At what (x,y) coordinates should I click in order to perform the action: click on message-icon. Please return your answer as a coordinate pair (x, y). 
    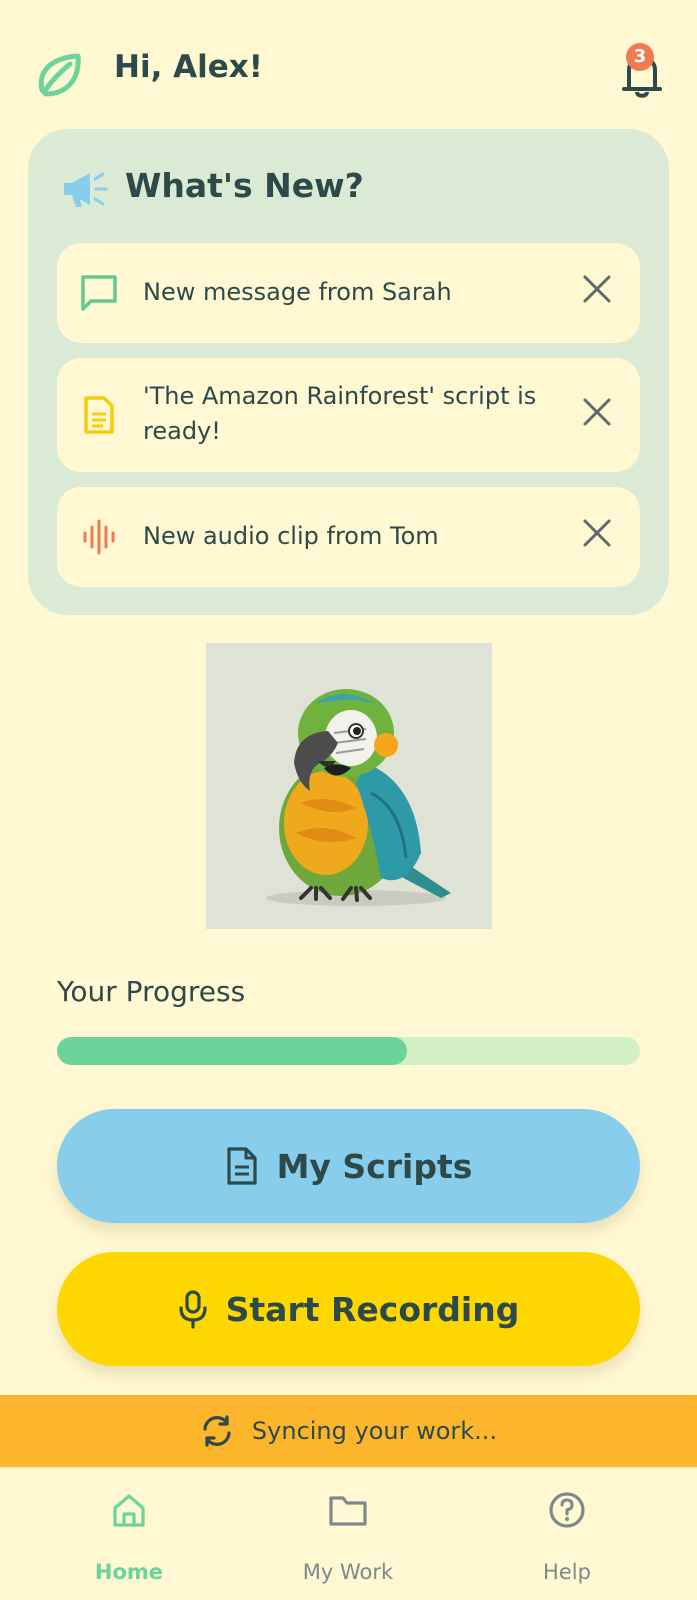
    Looking at the image, I should click on (99, 293).